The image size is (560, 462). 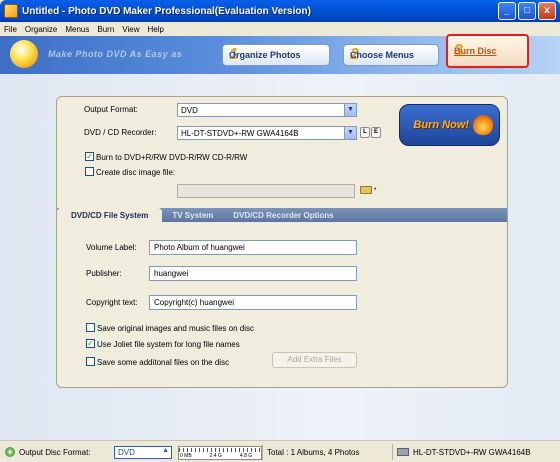 I want to click on folder-icon, so click(x=366, y=190).